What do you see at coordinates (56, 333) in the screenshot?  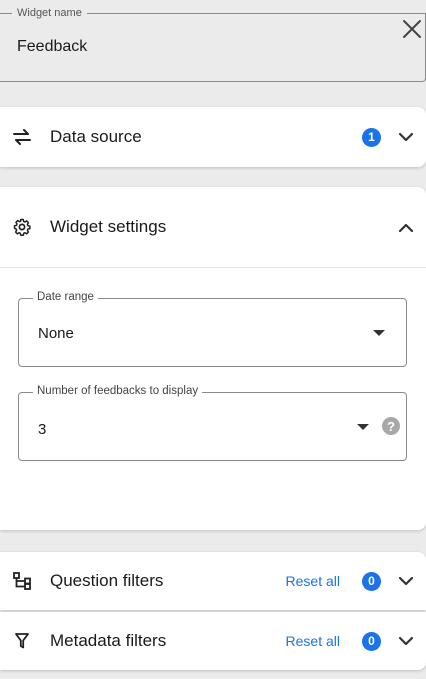 I see `date-range-value: None` at bounding box center [56, 333].